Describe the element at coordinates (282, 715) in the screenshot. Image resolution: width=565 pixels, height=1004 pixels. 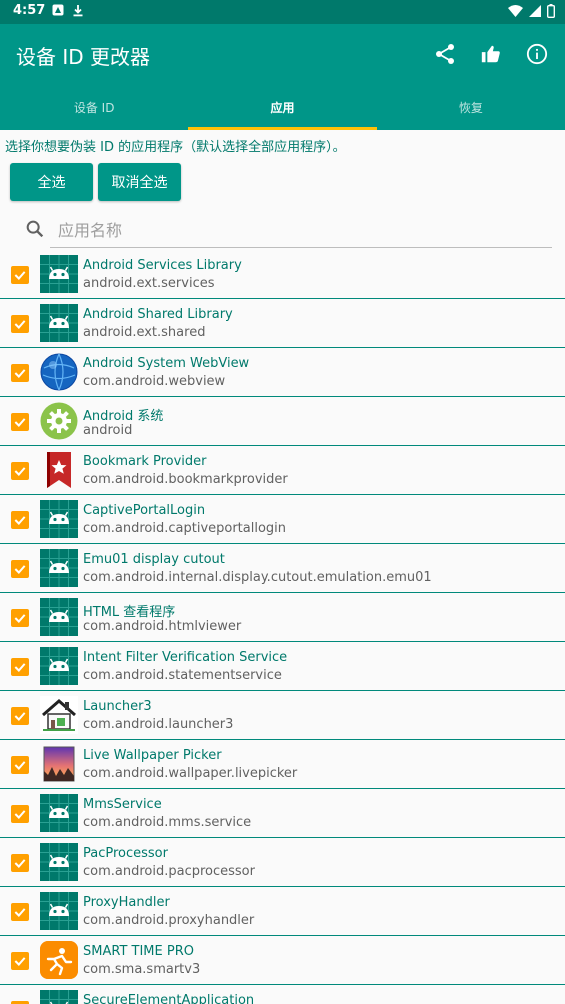
I see `app-row: Launcher3 com.android.launcher3` at that location.